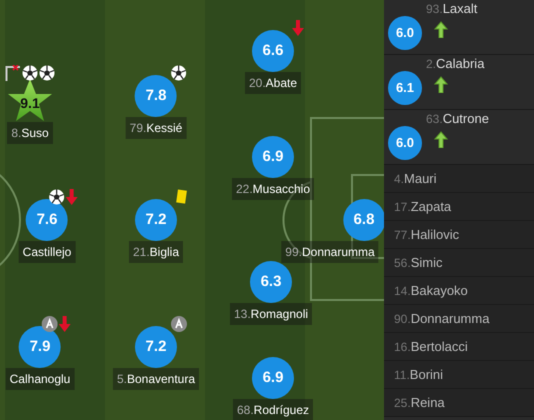  Describe the element at coordinates (459, 263) in the screenshot. I see `bench-row: 56.Simic` at that location.